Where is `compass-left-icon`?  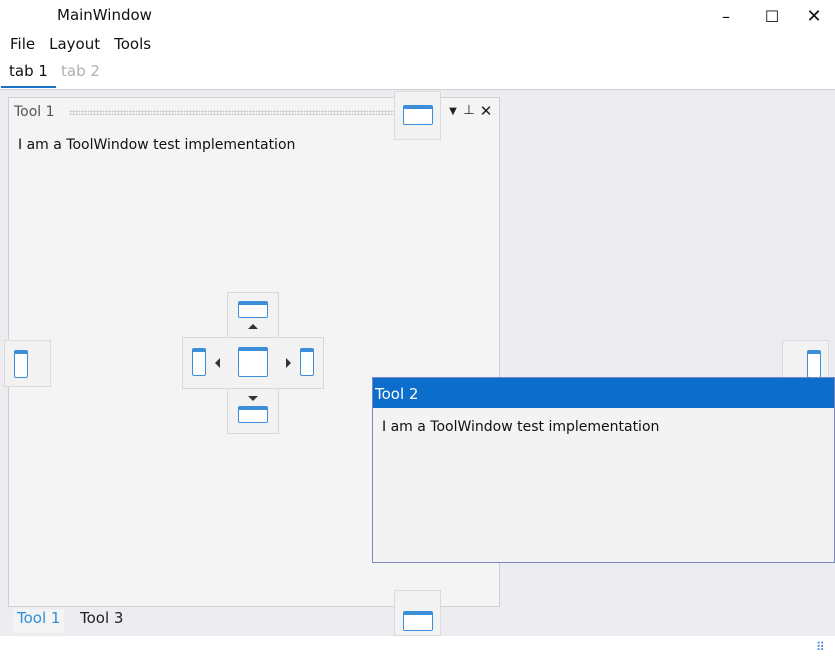
compass-left-icon is located at coordinates (199, 362).